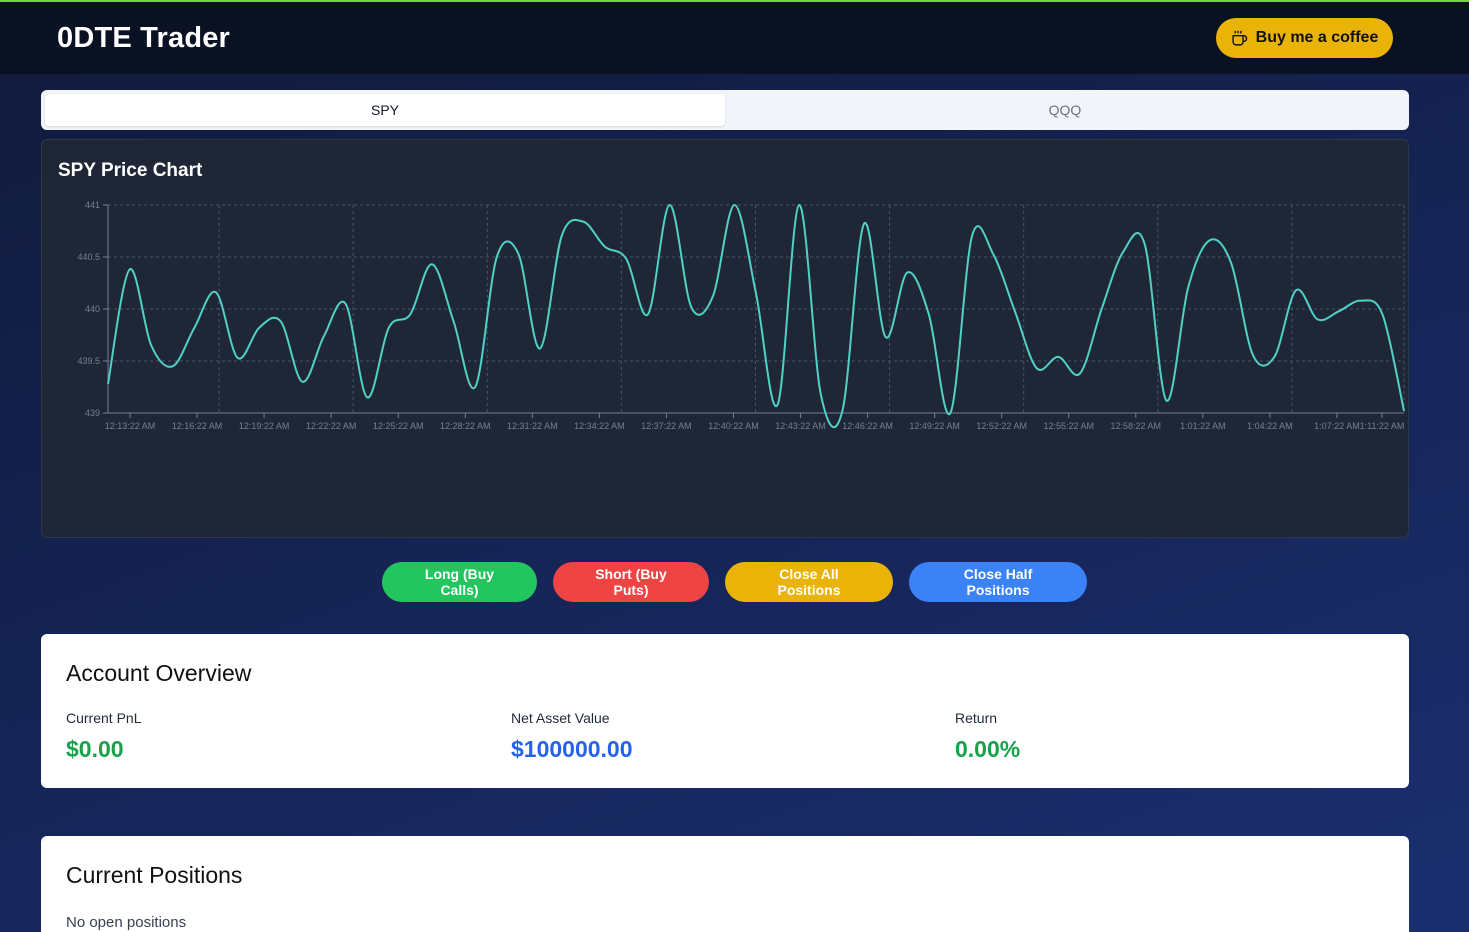  Describe the element at coordinates (385, 110) in the screenshot. I see `tab-spy: SPY` at that location.